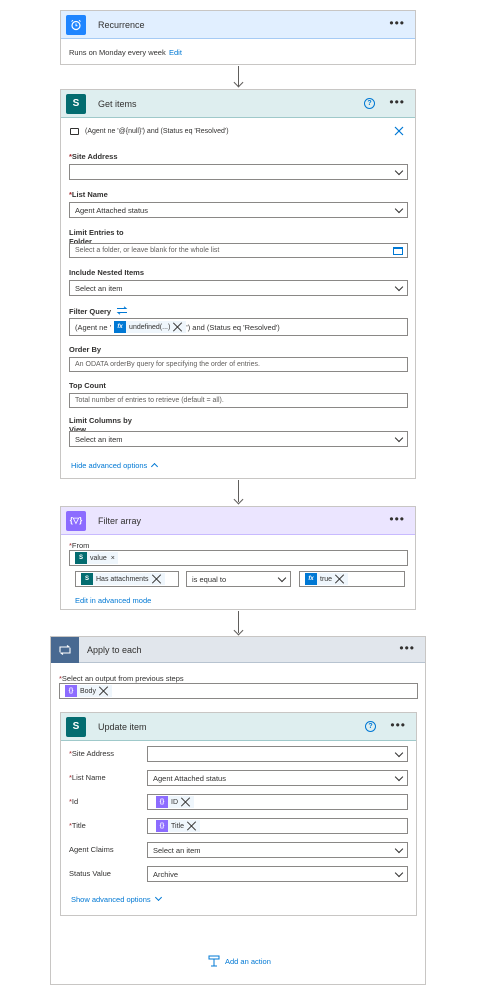 This screenshot has width=494, height=998. What do you see at coordinates (76, 24) in the screenshot?
I see `alarm-clock-icon` at bounding box center [76, 24].